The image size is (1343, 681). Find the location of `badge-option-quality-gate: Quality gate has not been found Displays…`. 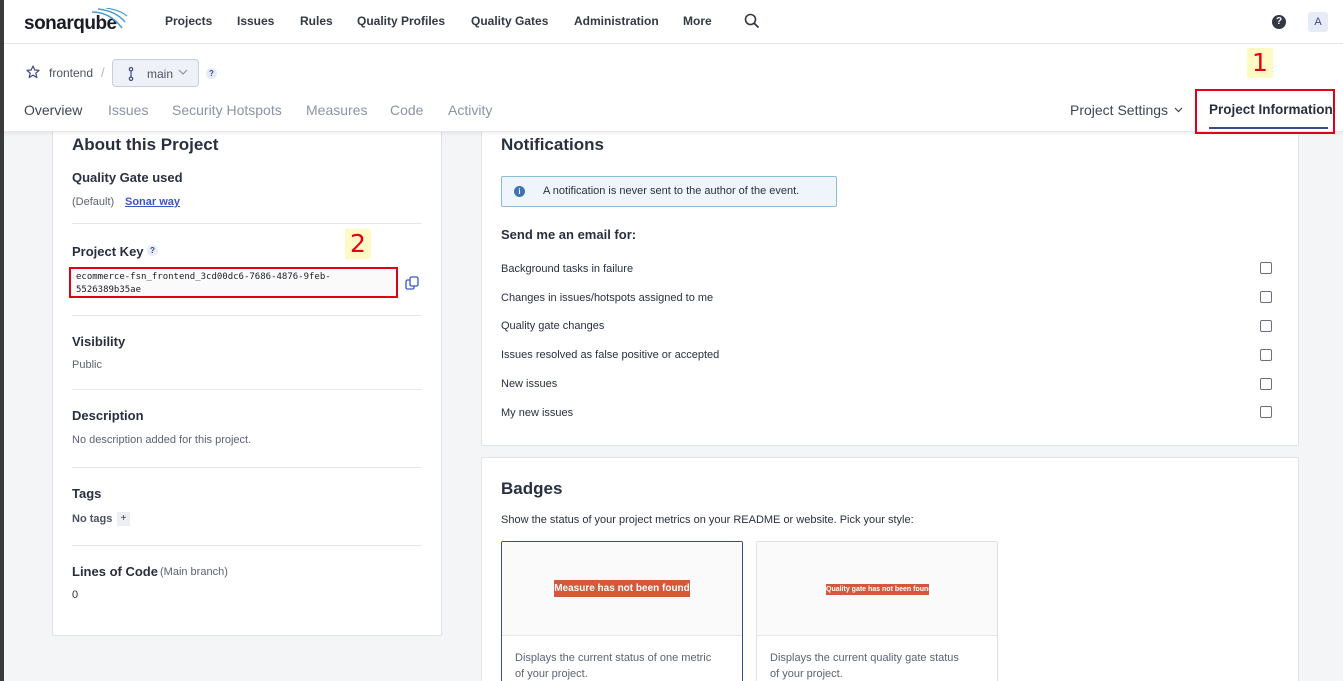

badge-option-quality-gate: Quality gate has not been found Displays… is located at coordinates (877, 611).